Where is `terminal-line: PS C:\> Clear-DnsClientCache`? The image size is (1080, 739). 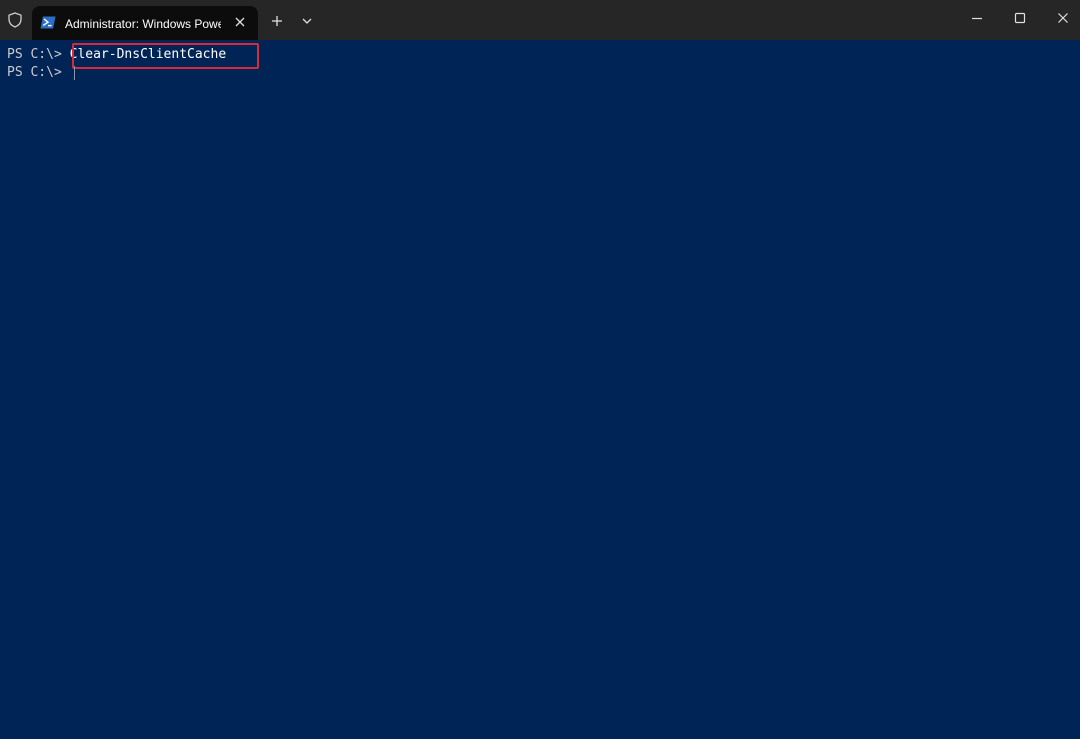
terminal-line: PS C:\> Clear-DnsClientCache is located at coordinates (116, 55).